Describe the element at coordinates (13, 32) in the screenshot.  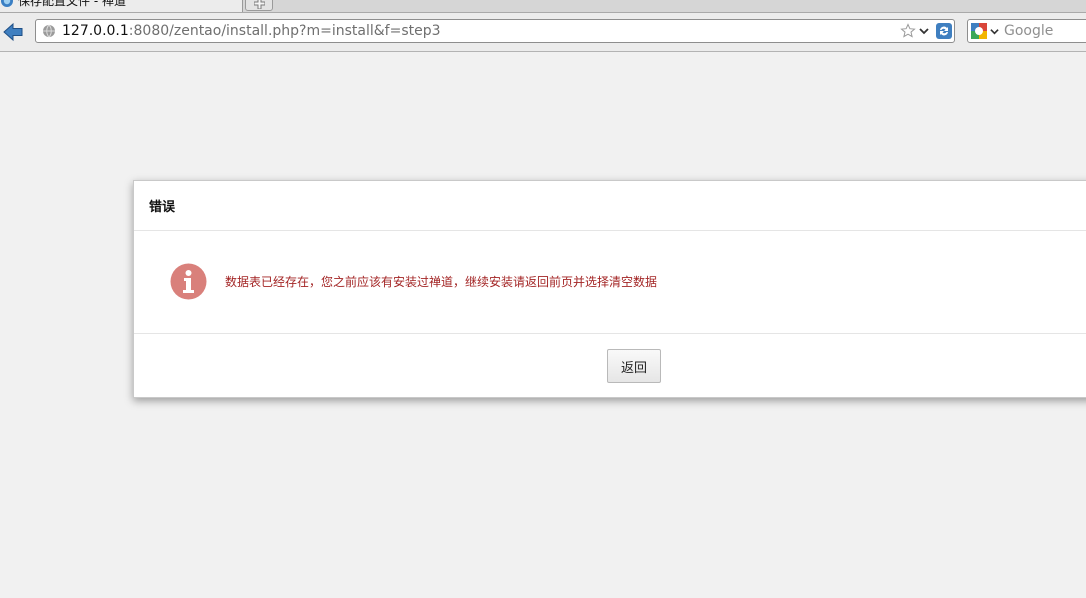
I see `arrow-left-icon` at that location.